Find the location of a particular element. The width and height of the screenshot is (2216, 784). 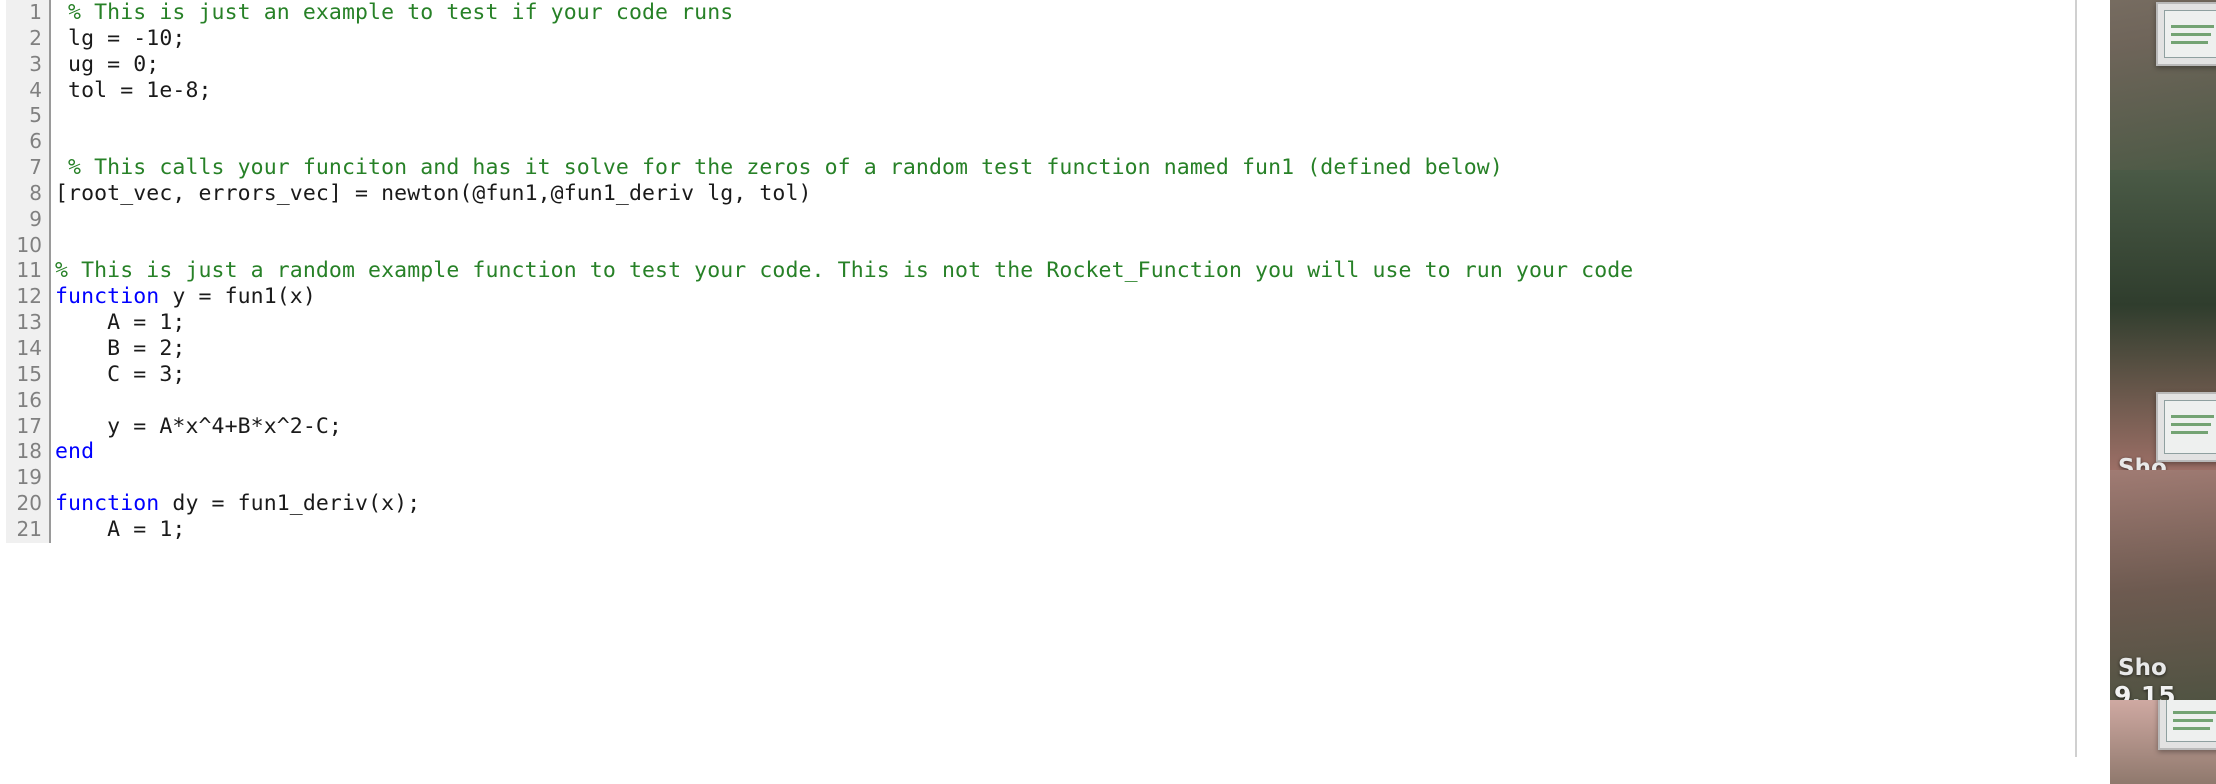

code-line-row: 4 tol = 1e-8; is located at coordinates (1037, 90).